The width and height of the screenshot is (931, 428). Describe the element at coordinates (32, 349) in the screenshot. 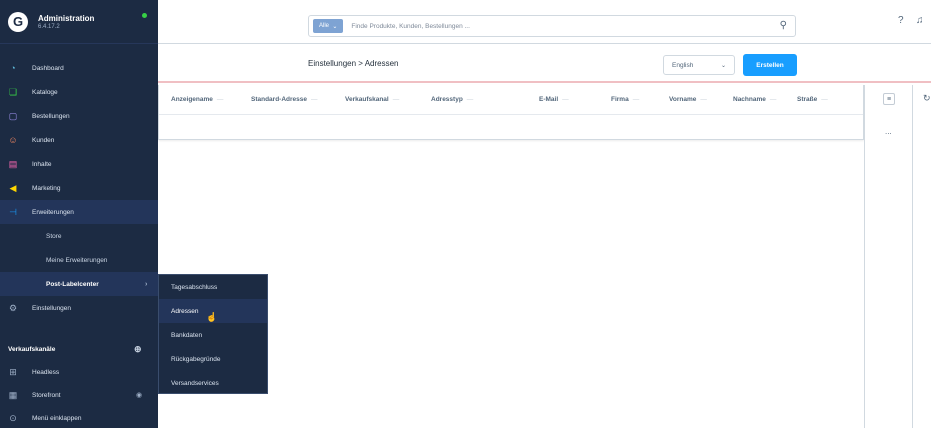

I see `sales-channels-title: Verkaufskanäle` at that location.